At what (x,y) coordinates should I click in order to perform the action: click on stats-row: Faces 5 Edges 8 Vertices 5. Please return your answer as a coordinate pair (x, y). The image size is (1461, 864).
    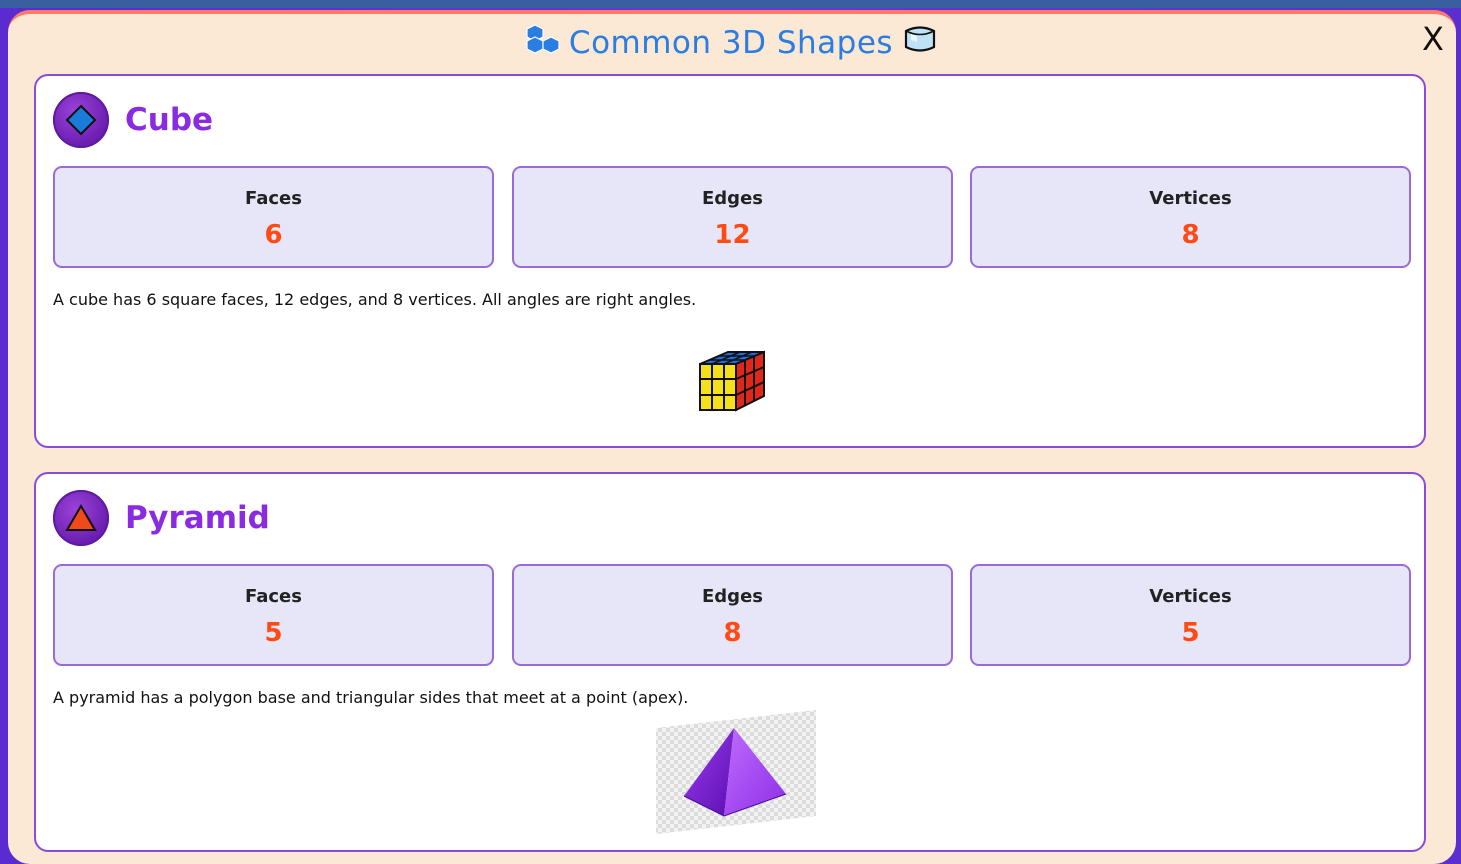
    Looking at the image, I should click on (732, 615).